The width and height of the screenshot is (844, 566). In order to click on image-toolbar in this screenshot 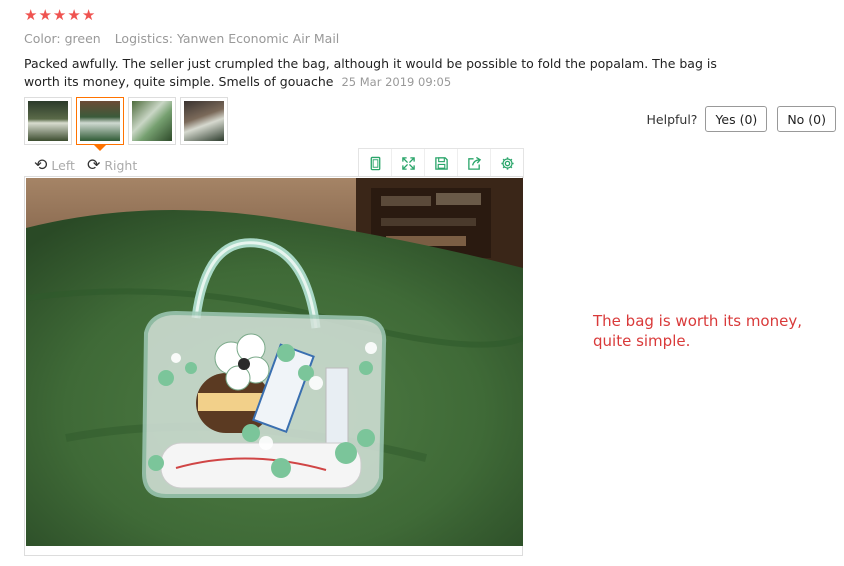, I will do `click(441, 163)`.